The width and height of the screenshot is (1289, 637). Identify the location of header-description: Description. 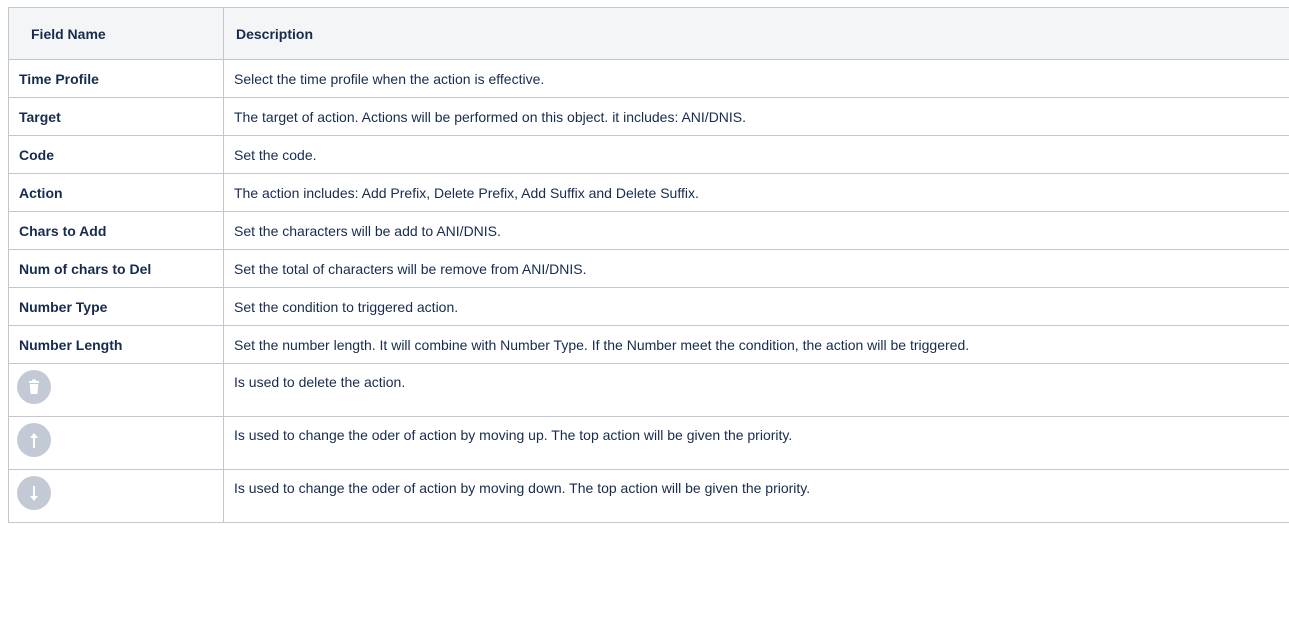
(756, 33).